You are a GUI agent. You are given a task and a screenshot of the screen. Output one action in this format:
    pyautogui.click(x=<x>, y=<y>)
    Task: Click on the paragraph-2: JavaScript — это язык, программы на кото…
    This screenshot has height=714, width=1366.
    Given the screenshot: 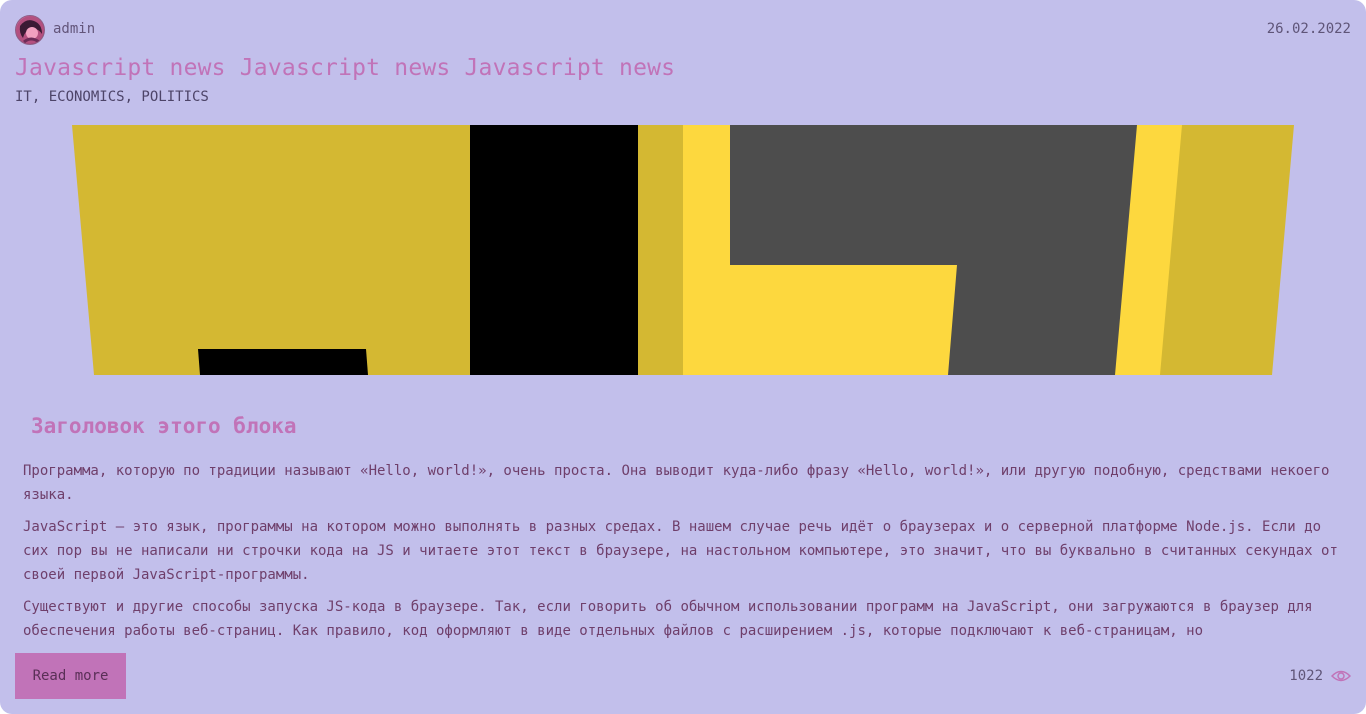 What is the action you would take?
    pyautogui.click(x=680, y=551)
    